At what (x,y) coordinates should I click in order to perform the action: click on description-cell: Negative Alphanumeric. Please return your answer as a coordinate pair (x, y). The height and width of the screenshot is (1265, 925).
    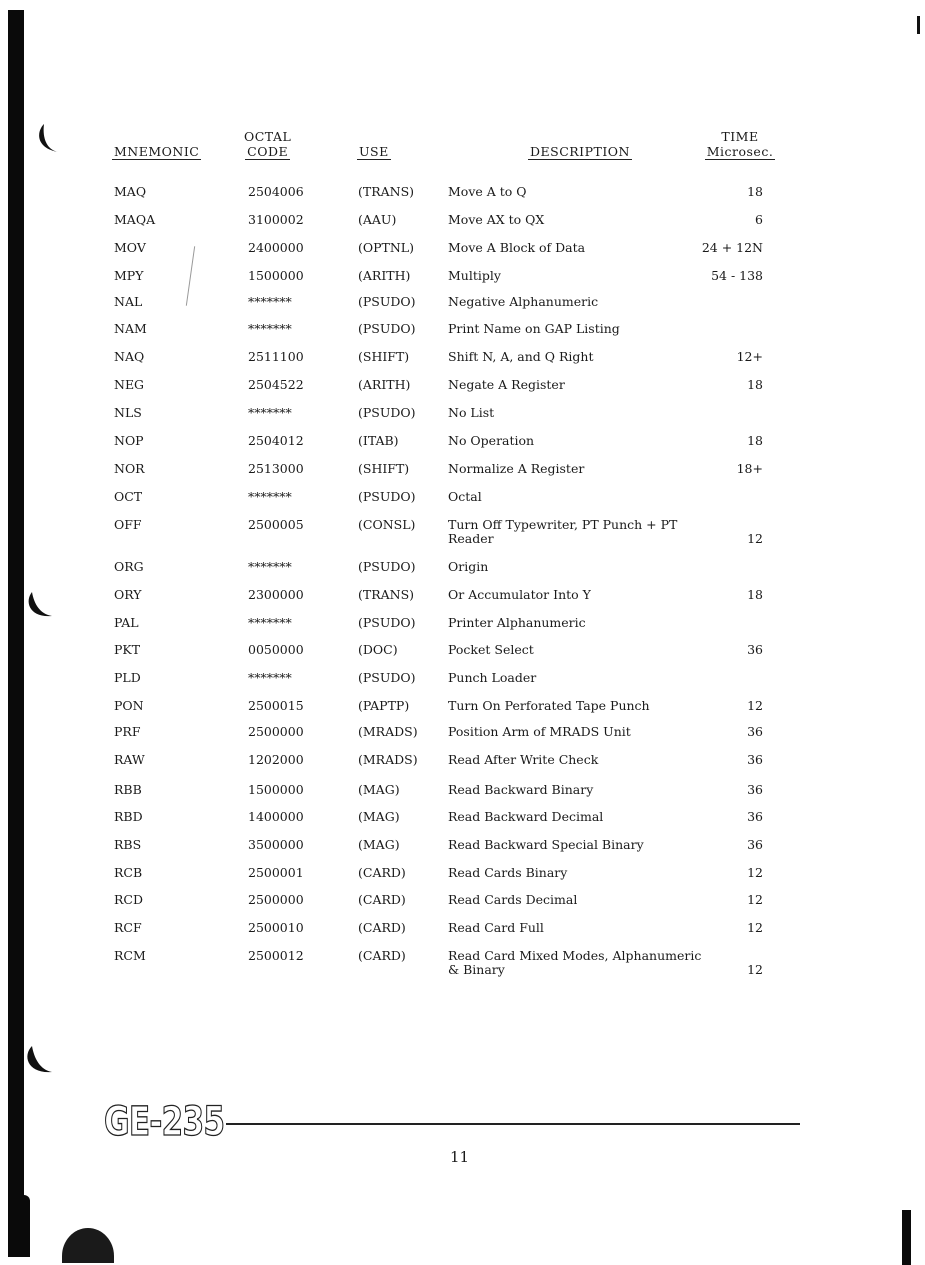
    Looking at the image, I should click on (523, 301).